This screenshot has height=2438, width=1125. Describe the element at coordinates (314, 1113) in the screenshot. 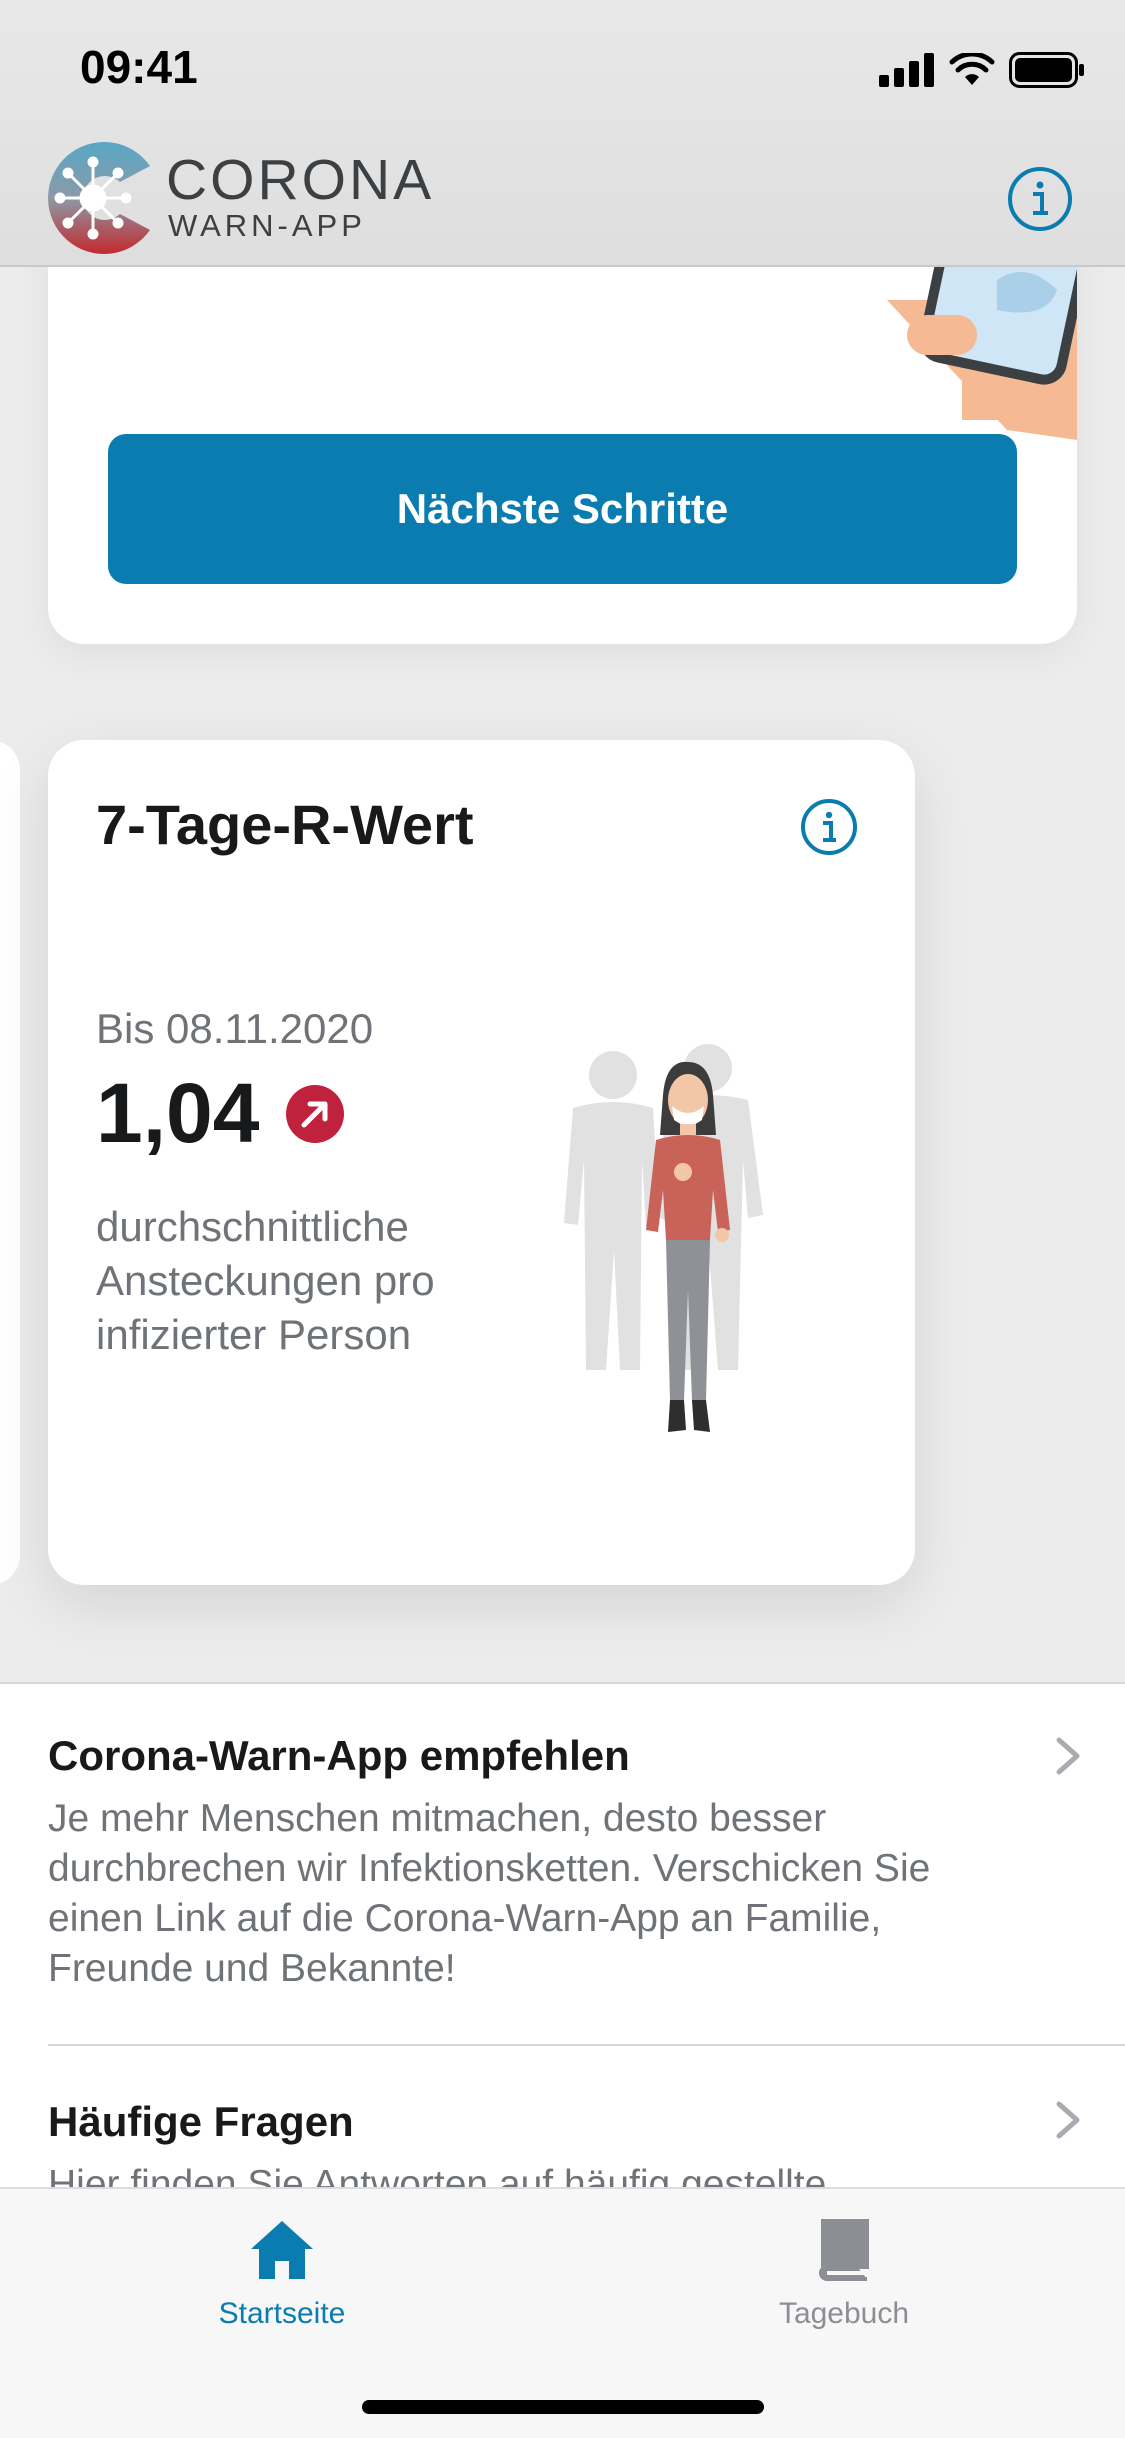

I see `trend-up-icon` at that location.